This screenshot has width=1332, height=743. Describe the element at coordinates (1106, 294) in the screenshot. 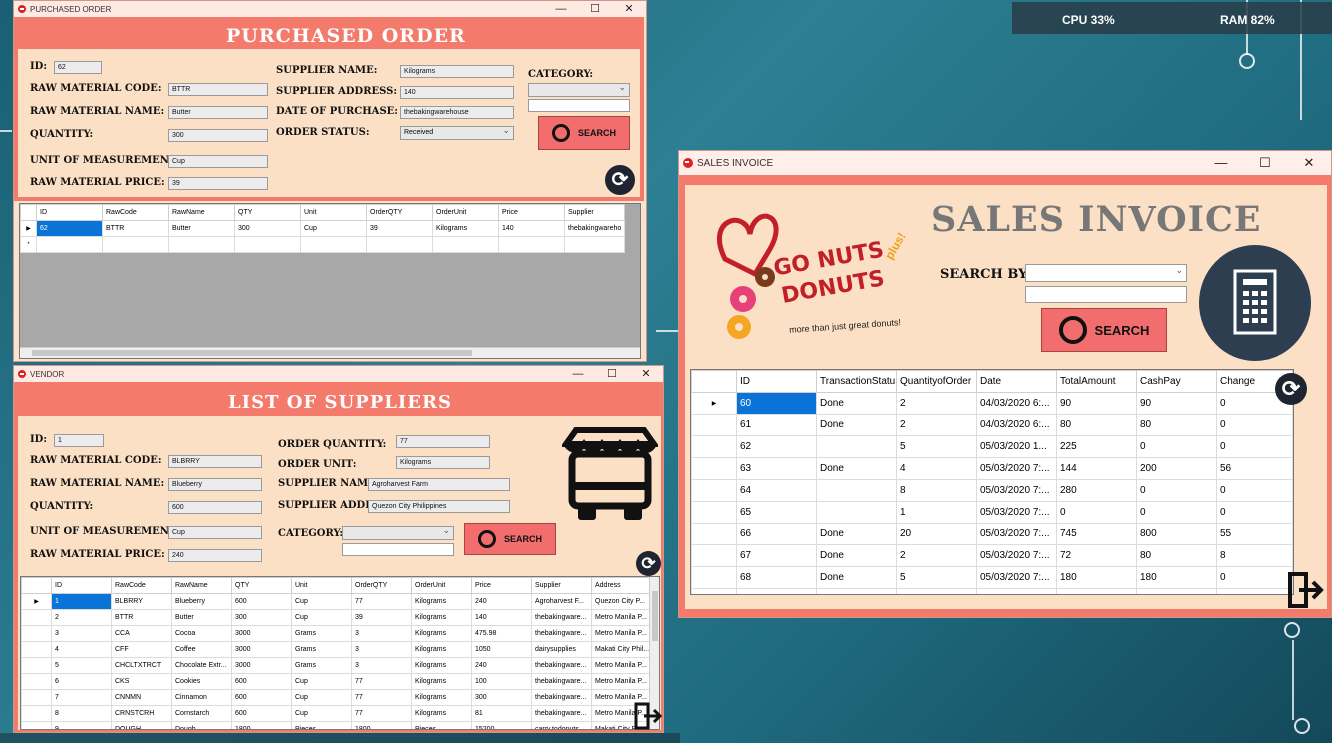

I see `search-input` at that location.